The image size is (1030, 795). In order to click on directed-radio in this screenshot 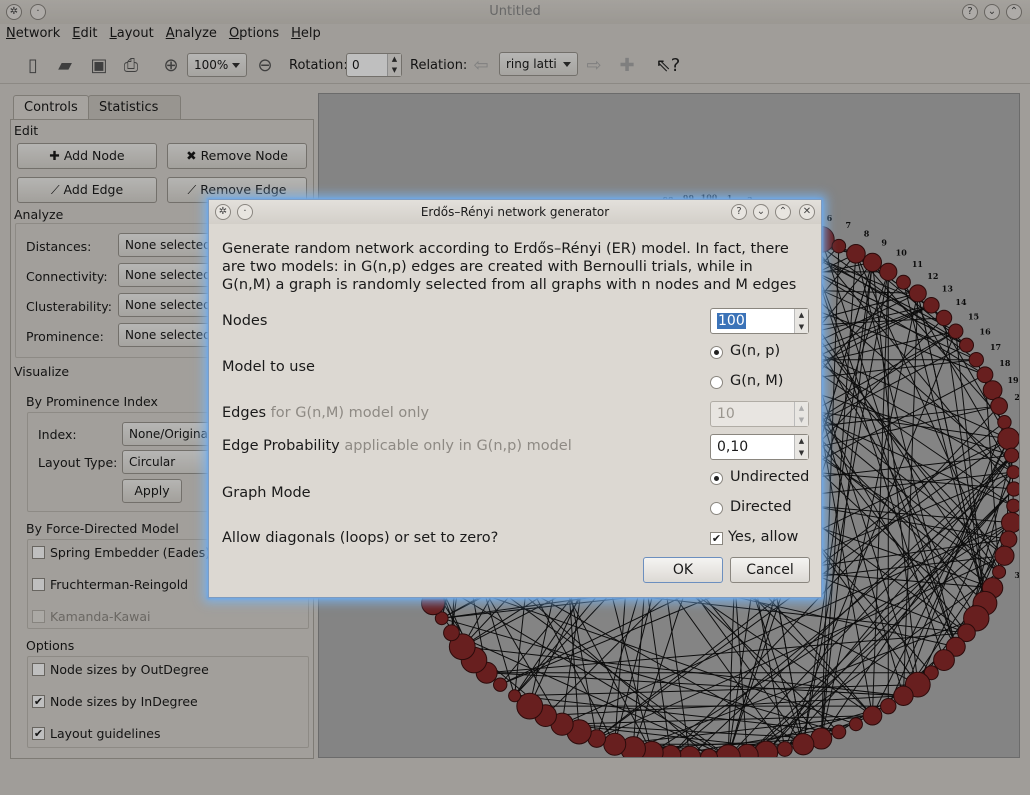, I will do `click(716, 508)`.